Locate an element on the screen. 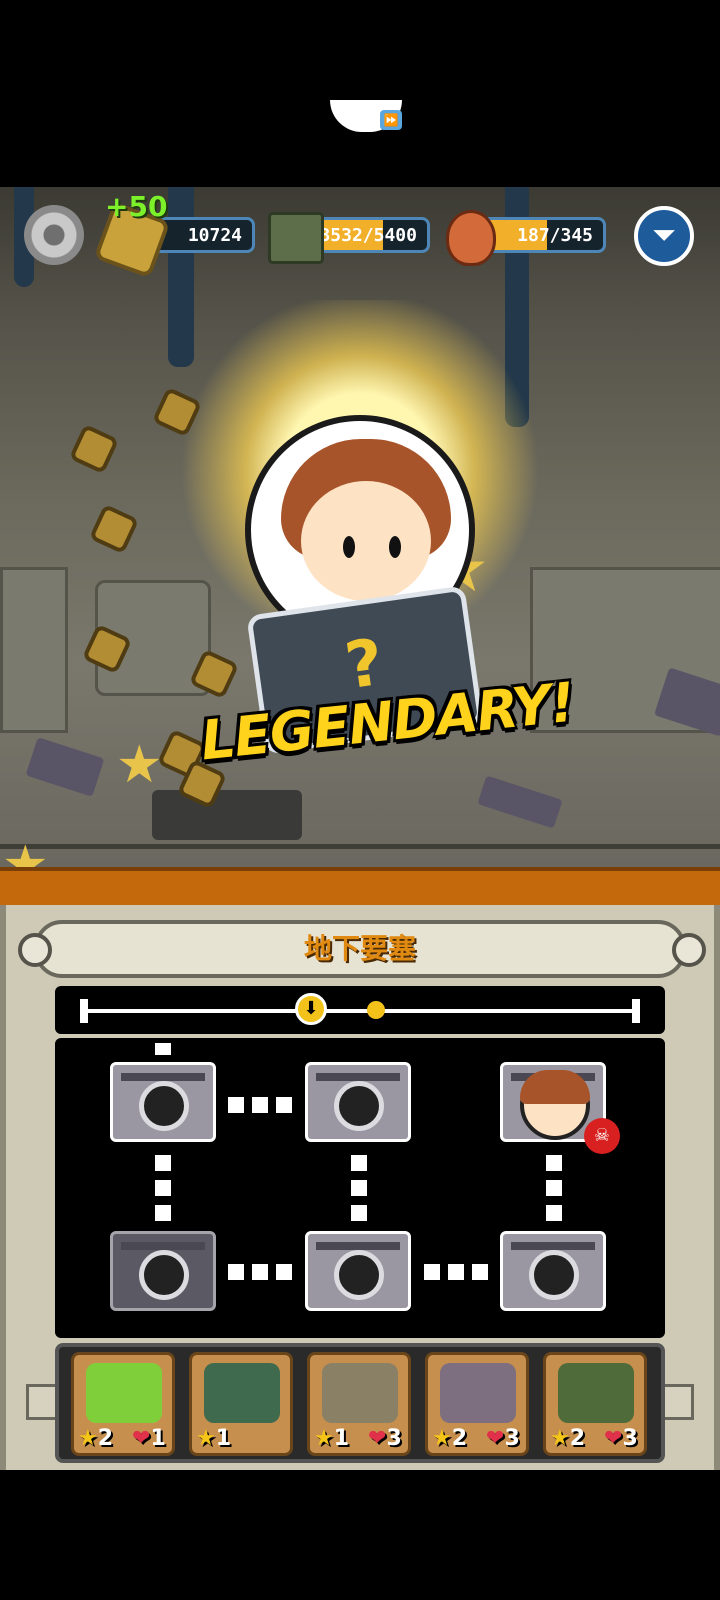 The height and width of the screenshot is (1600, 720). hero-face is located at coordinates (366, 541).